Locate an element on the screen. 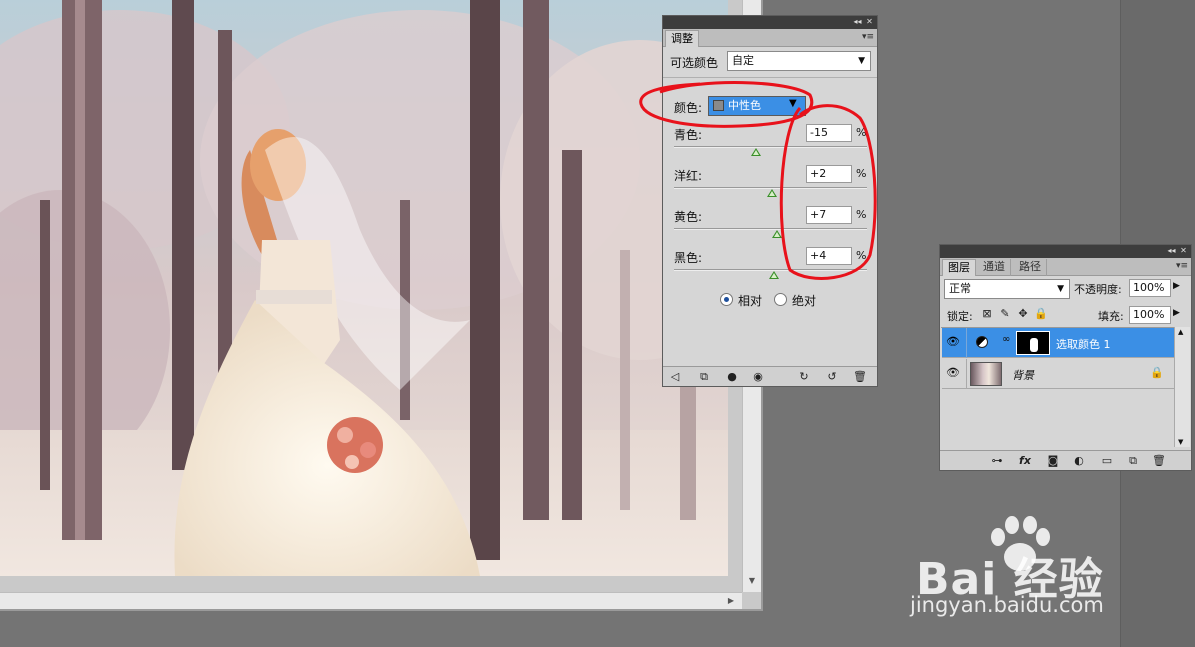  scroll-right-icon: ▶ is located at coordinates (731, 601).